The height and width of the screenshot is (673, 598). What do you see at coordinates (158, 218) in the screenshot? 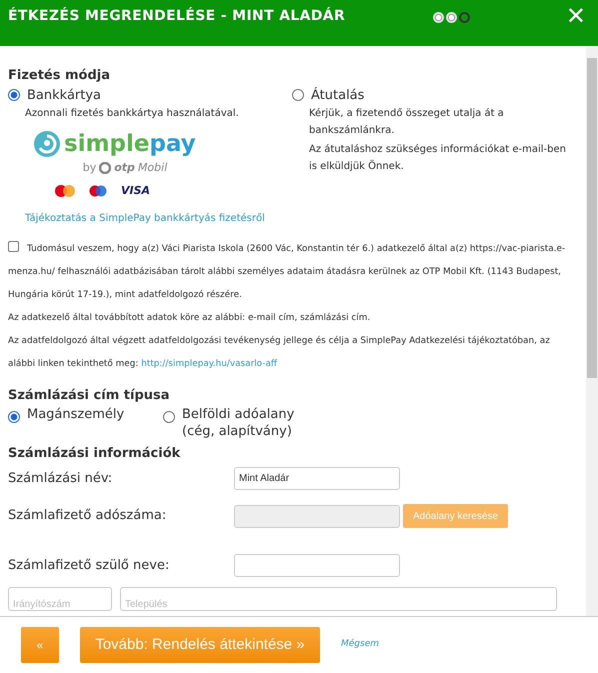
I see `info-link: Tájékoztatás a SimplePay bankkártyás fizetésről` at bounding box center [158, 218].